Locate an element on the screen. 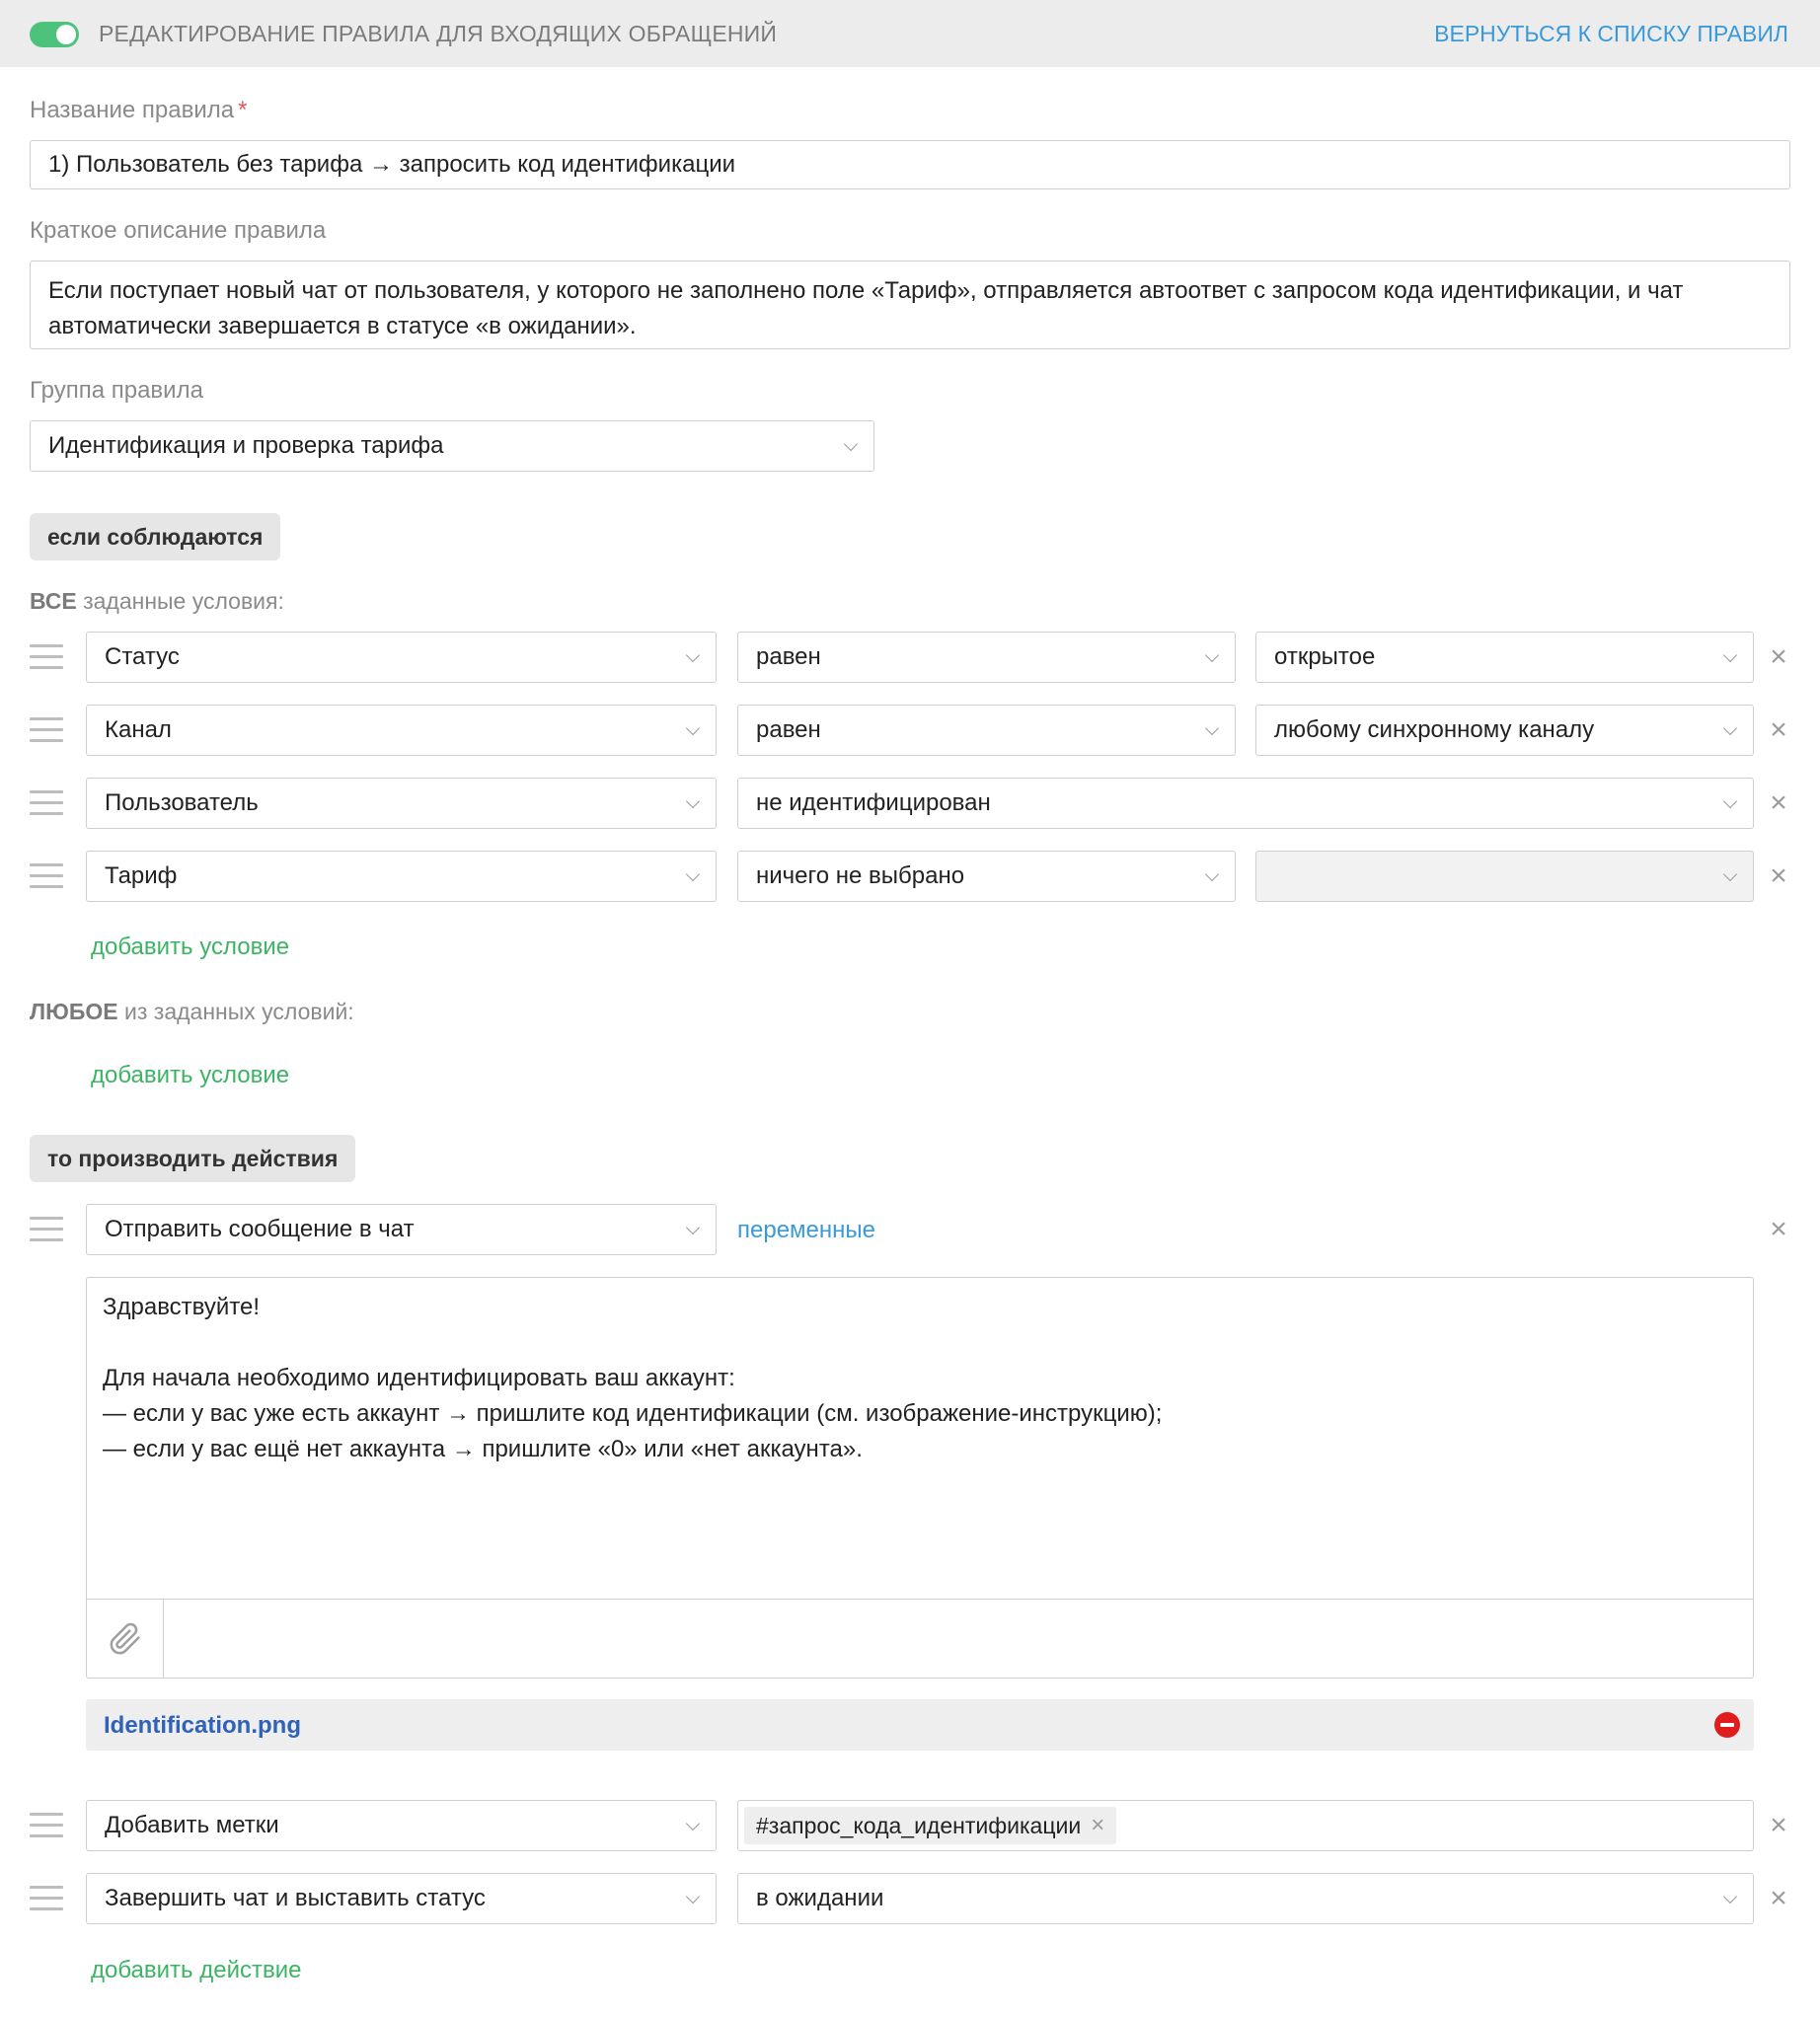 This screenshot has height=2017, width=1820. if-section-label: если соблюдаются is located at coordinates (155, 536).